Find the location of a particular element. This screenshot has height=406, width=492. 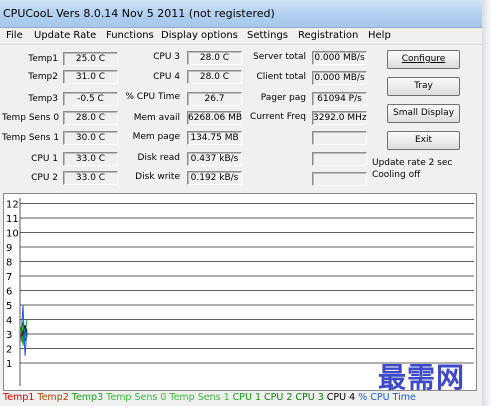

legend-item: CPU 1 is located at coordinates (247, 397).